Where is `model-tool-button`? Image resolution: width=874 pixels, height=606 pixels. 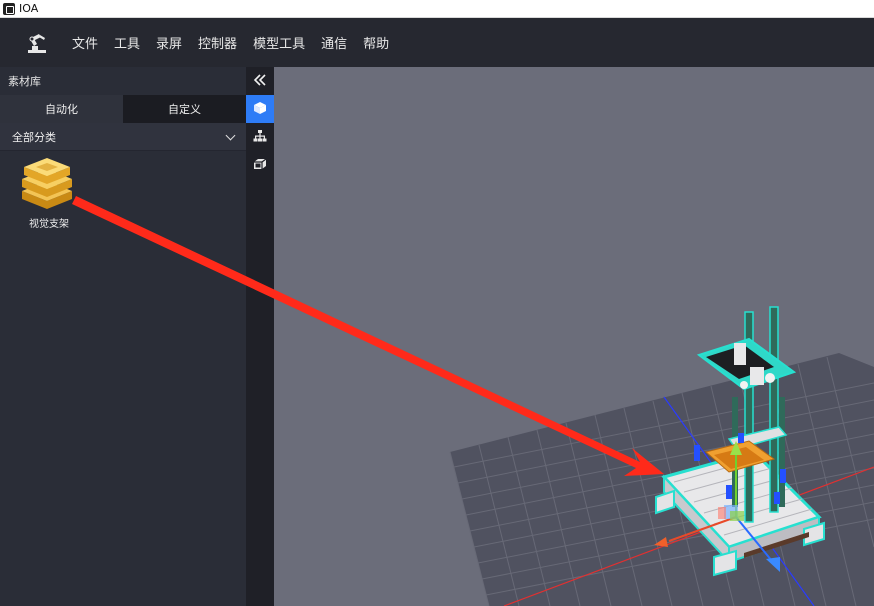 model-tool-button is located at coordinates (260, 165).